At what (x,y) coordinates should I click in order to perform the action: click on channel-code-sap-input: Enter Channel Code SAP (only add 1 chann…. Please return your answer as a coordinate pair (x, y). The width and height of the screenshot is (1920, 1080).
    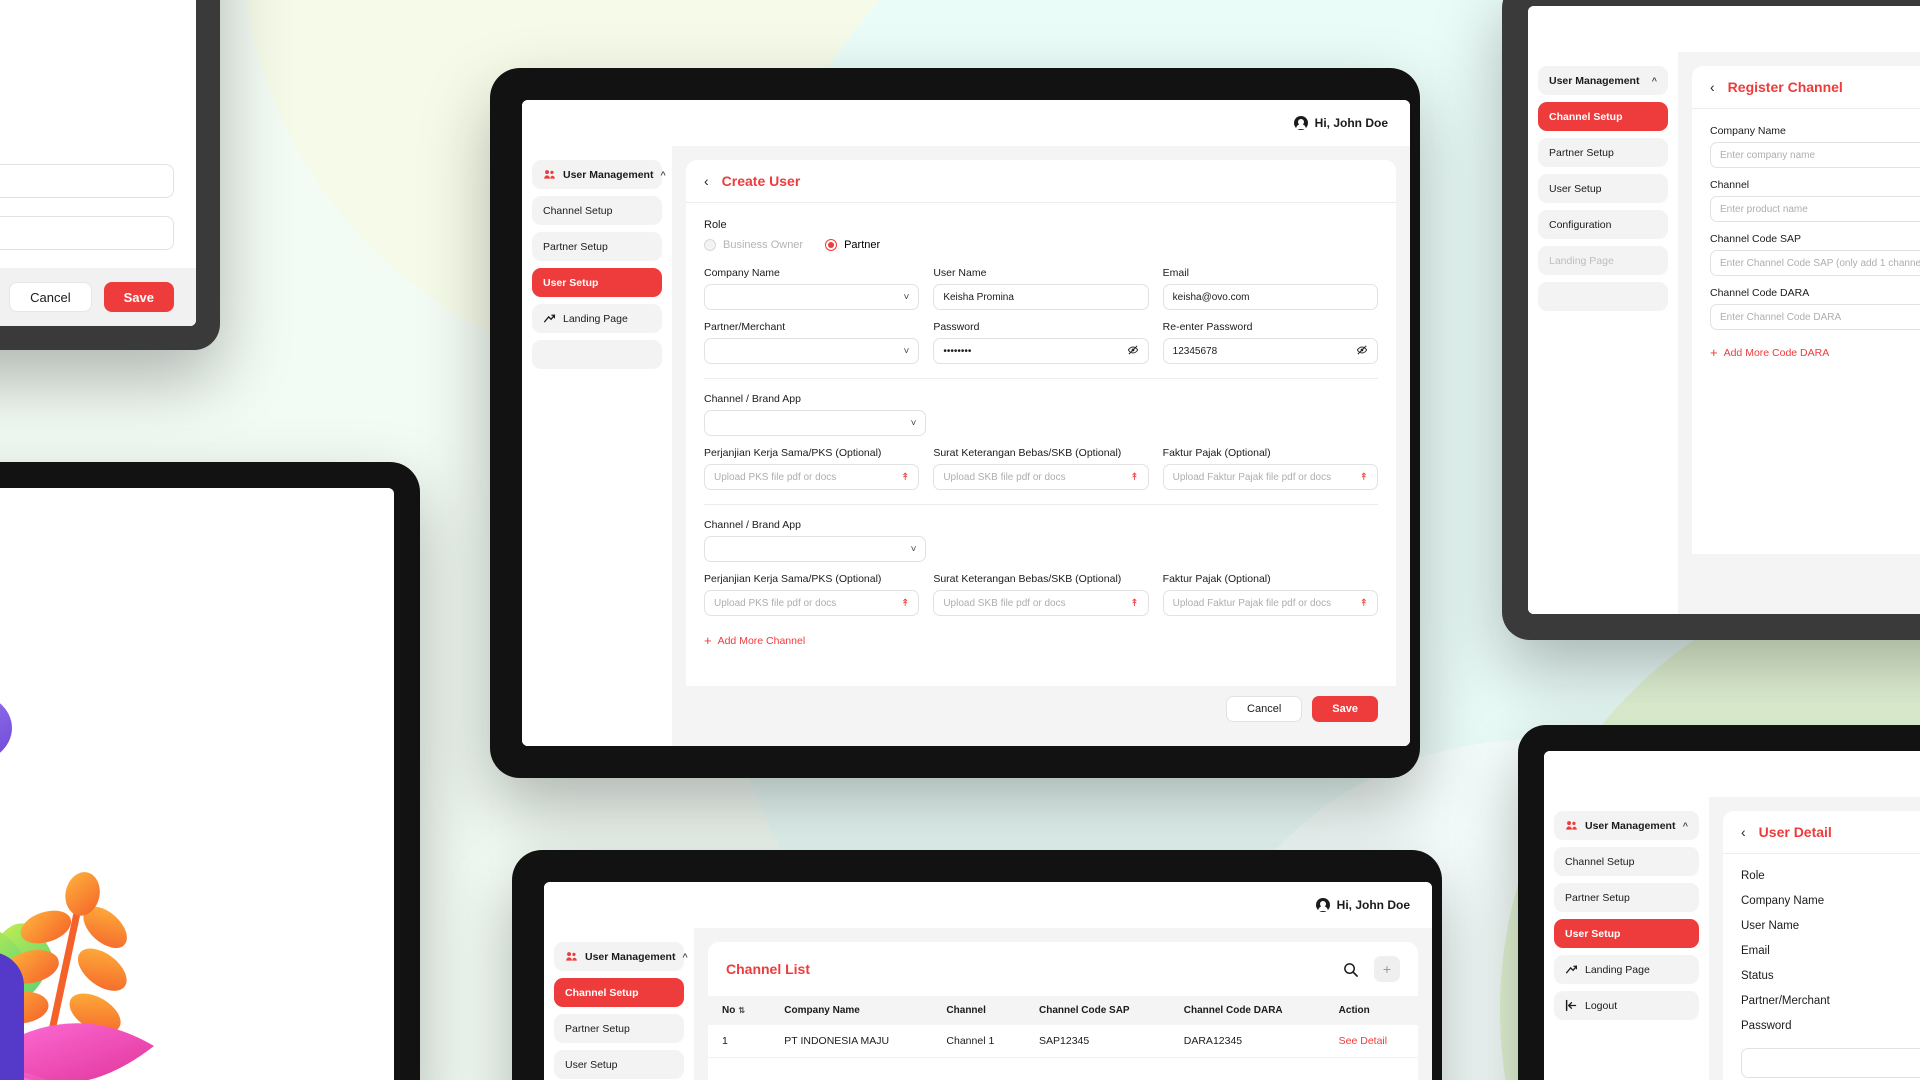
    Looking at the image, I should click on (1815, 263).